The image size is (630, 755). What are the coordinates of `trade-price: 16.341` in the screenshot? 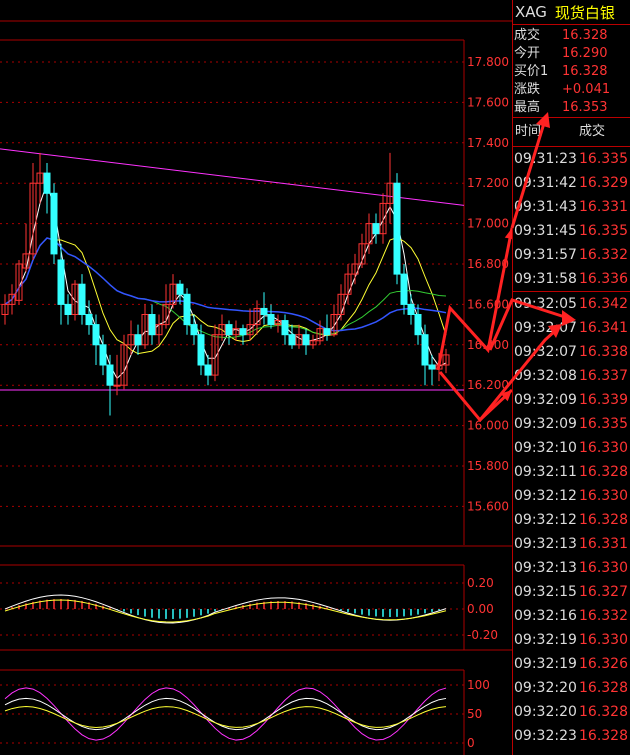 It's located at (603, 328).